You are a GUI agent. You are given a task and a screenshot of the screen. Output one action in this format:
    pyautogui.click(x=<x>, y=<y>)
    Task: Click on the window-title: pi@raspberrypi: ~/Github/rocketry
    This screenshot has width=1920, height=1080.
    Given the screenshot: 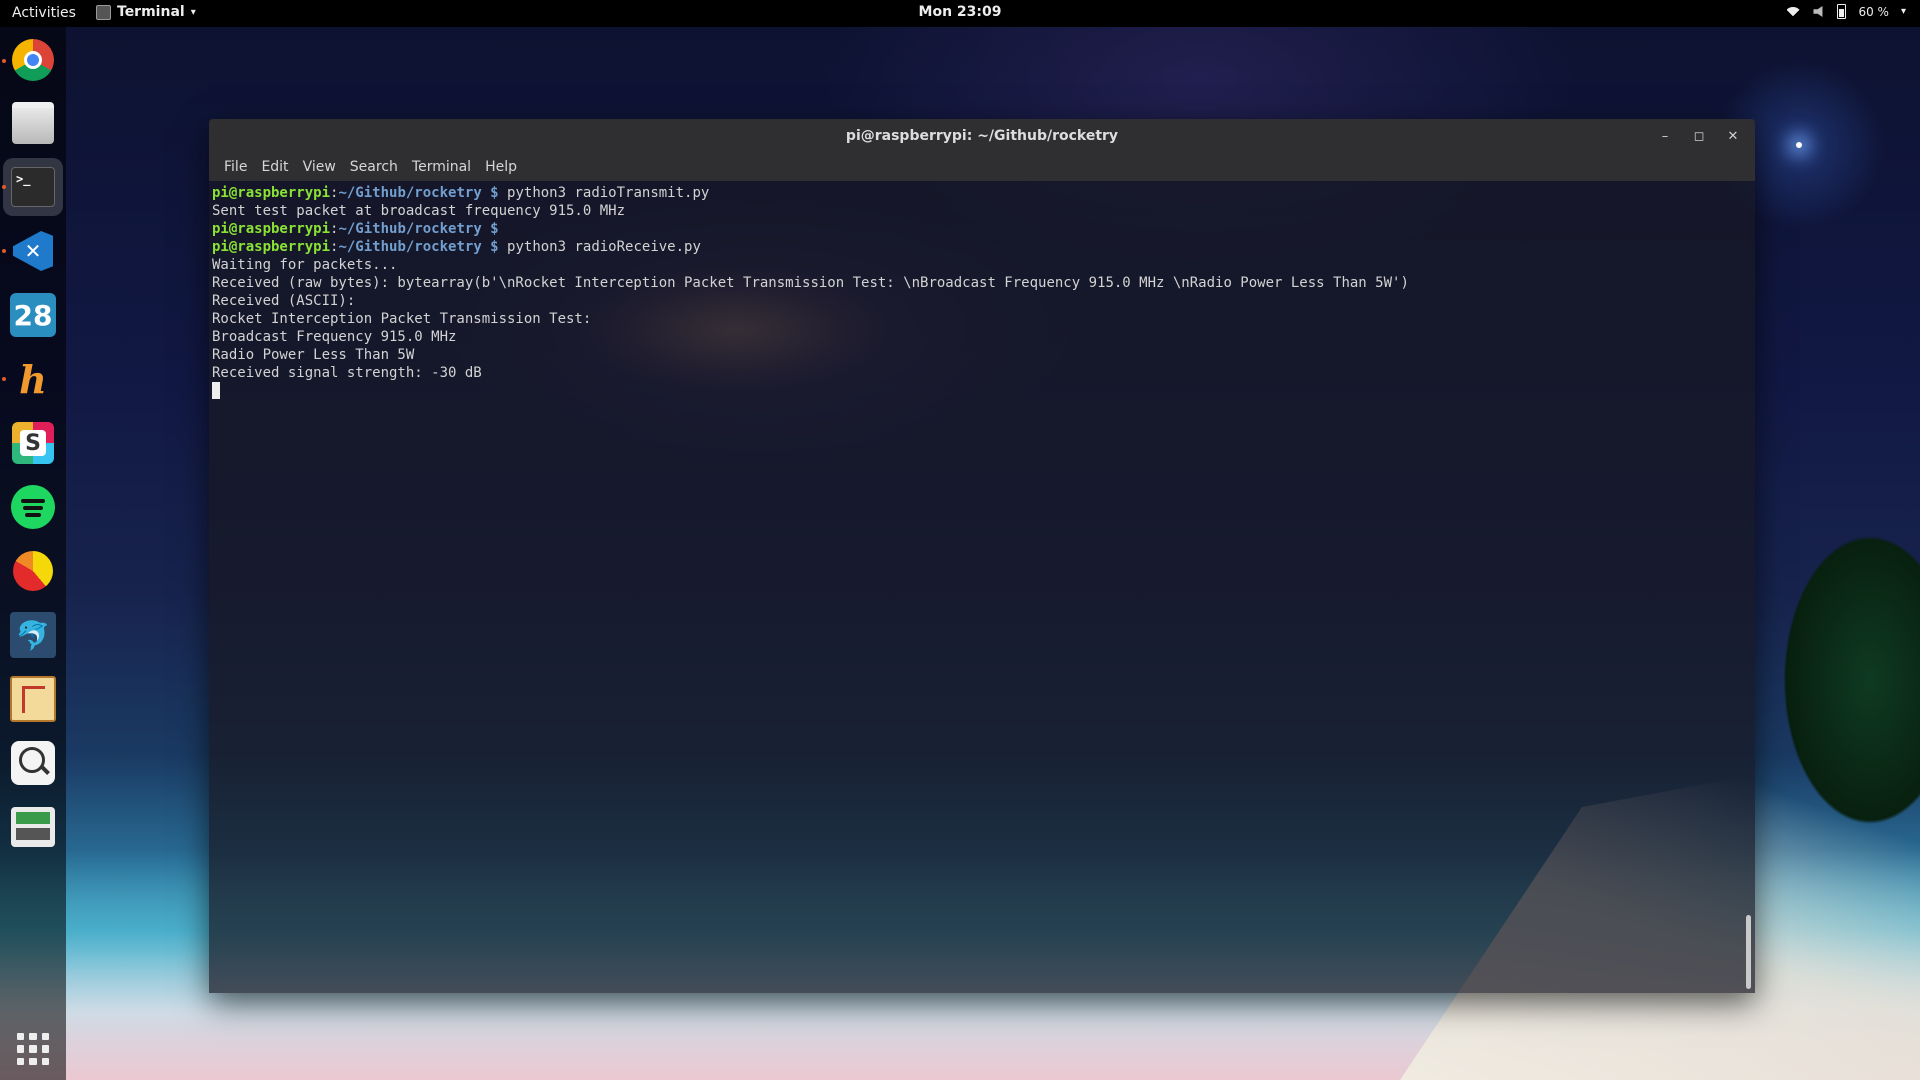 What is the action you would take?
    pyautogui.click(x=982, y=136)
    